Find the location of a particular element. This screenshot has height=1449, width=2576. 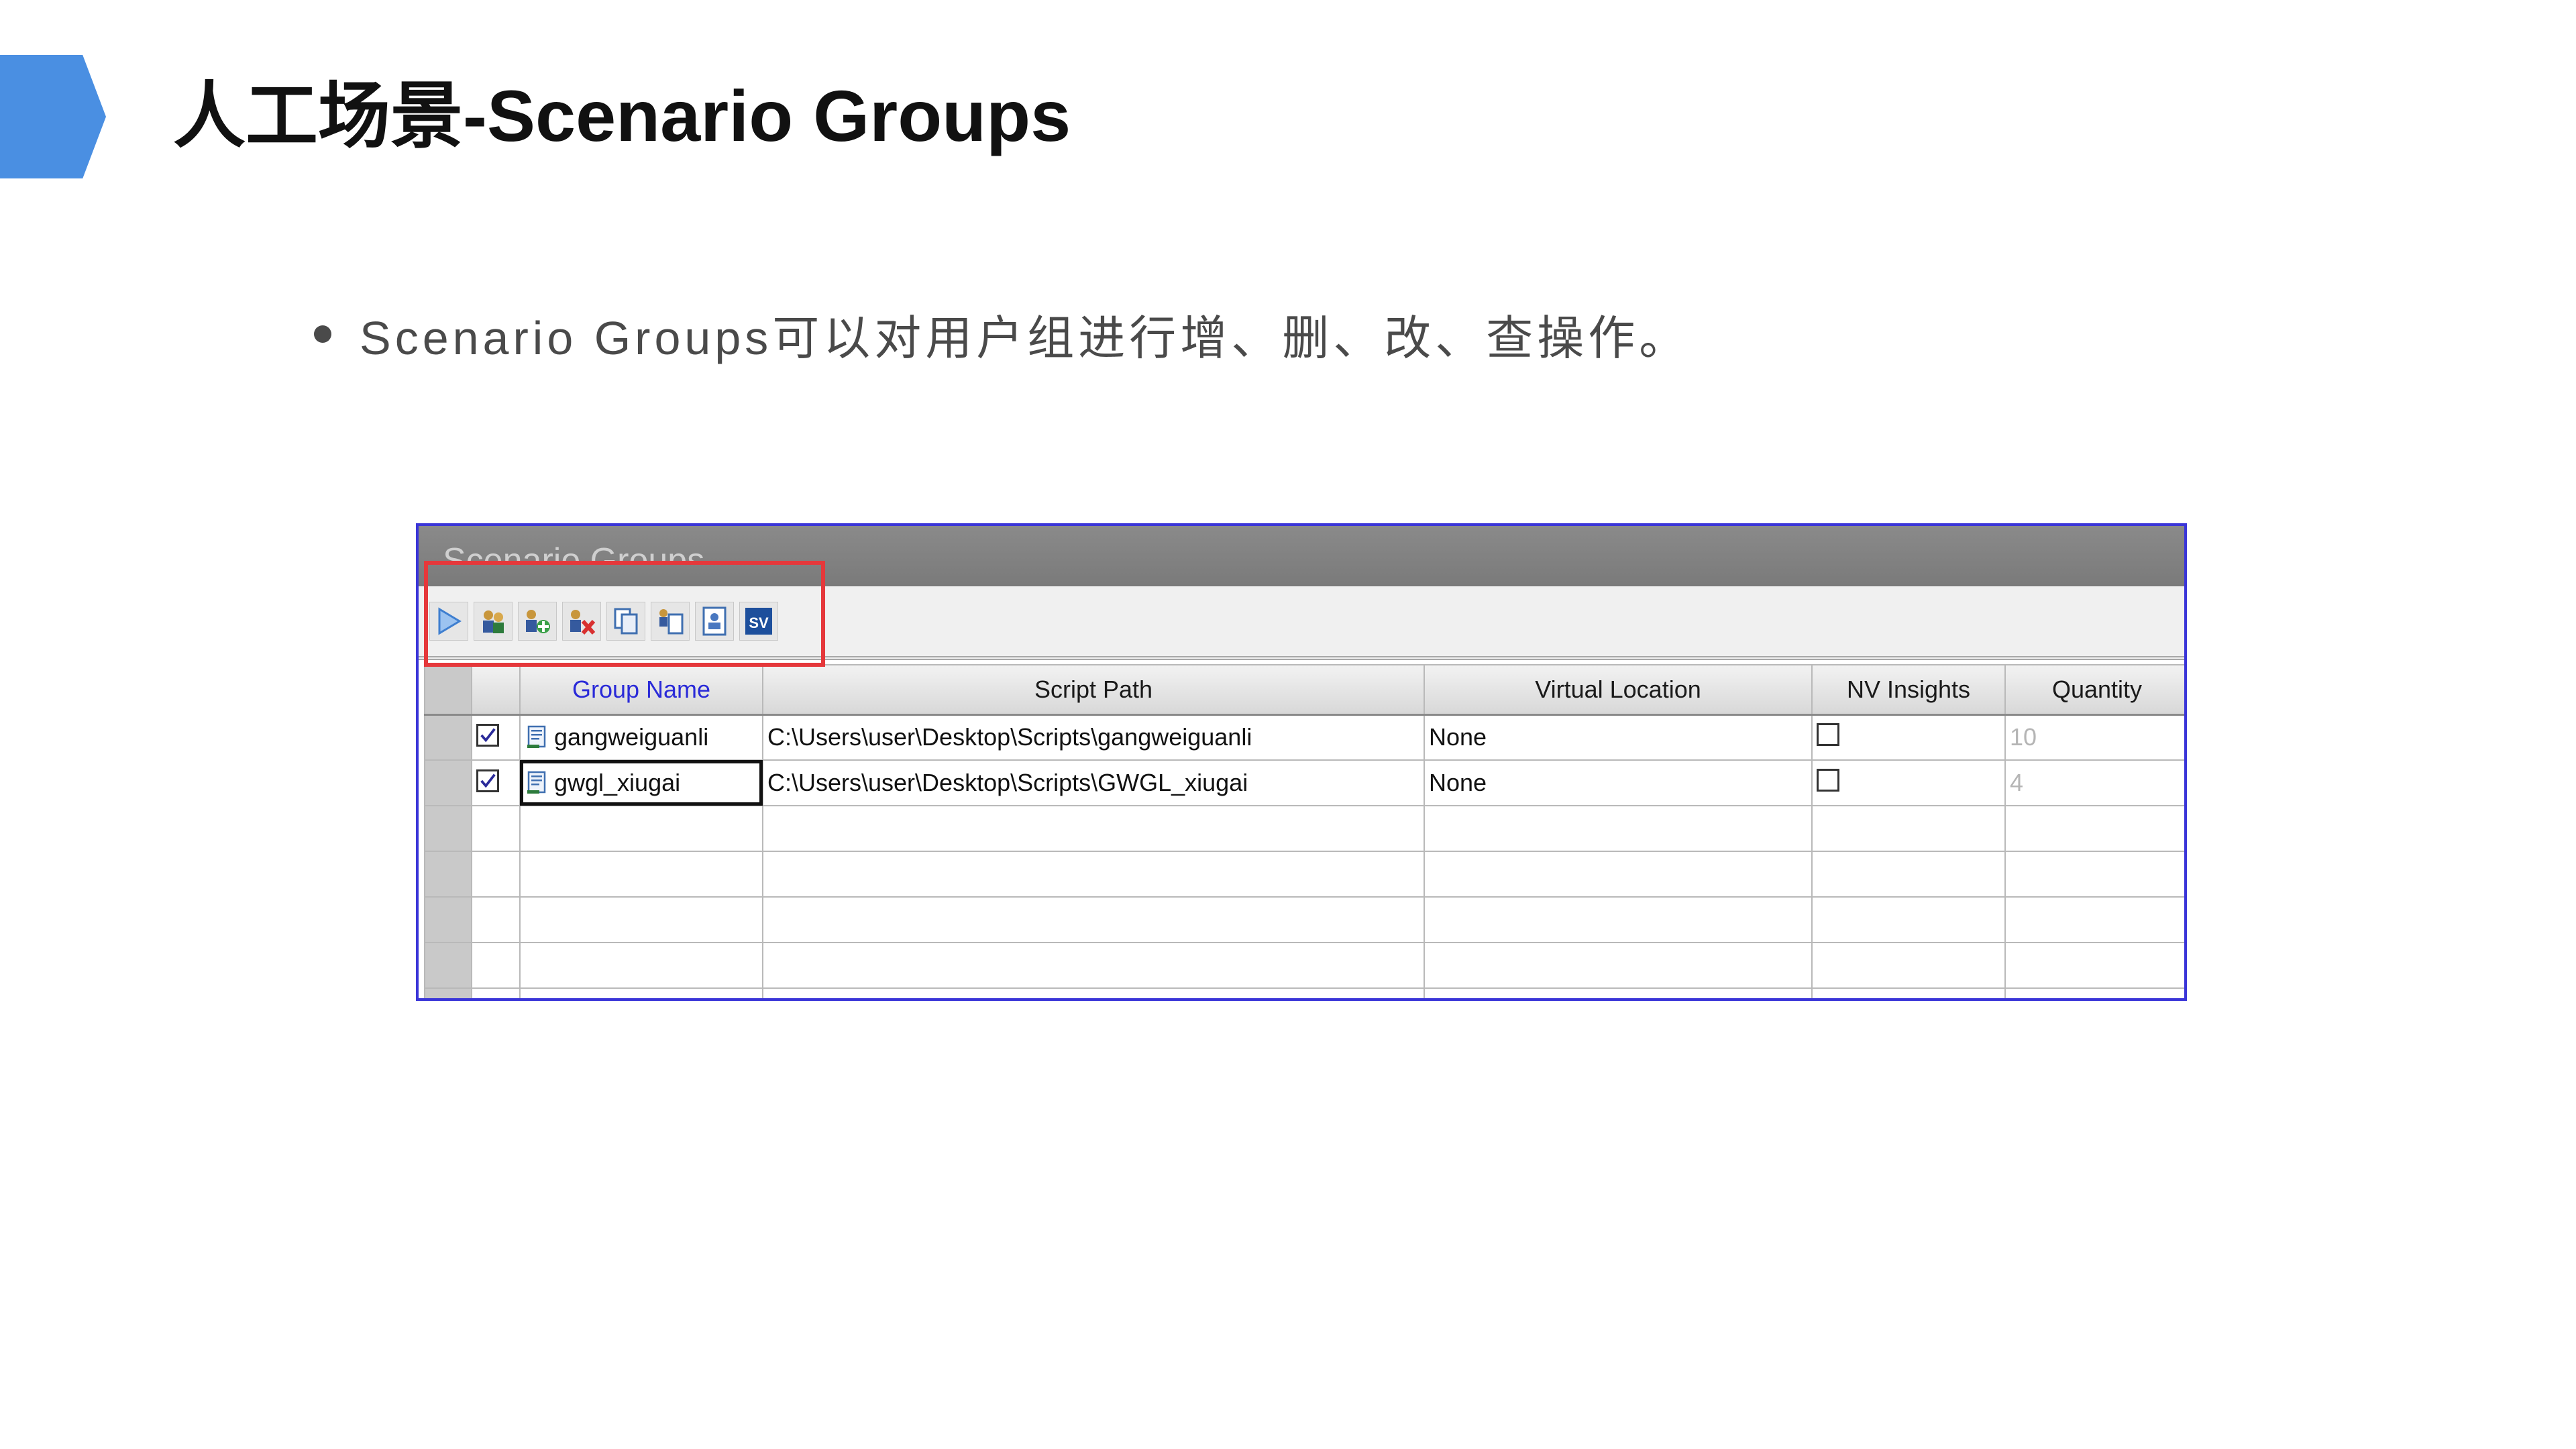

header-arrow-decoration is located at coordinates (53, 116).